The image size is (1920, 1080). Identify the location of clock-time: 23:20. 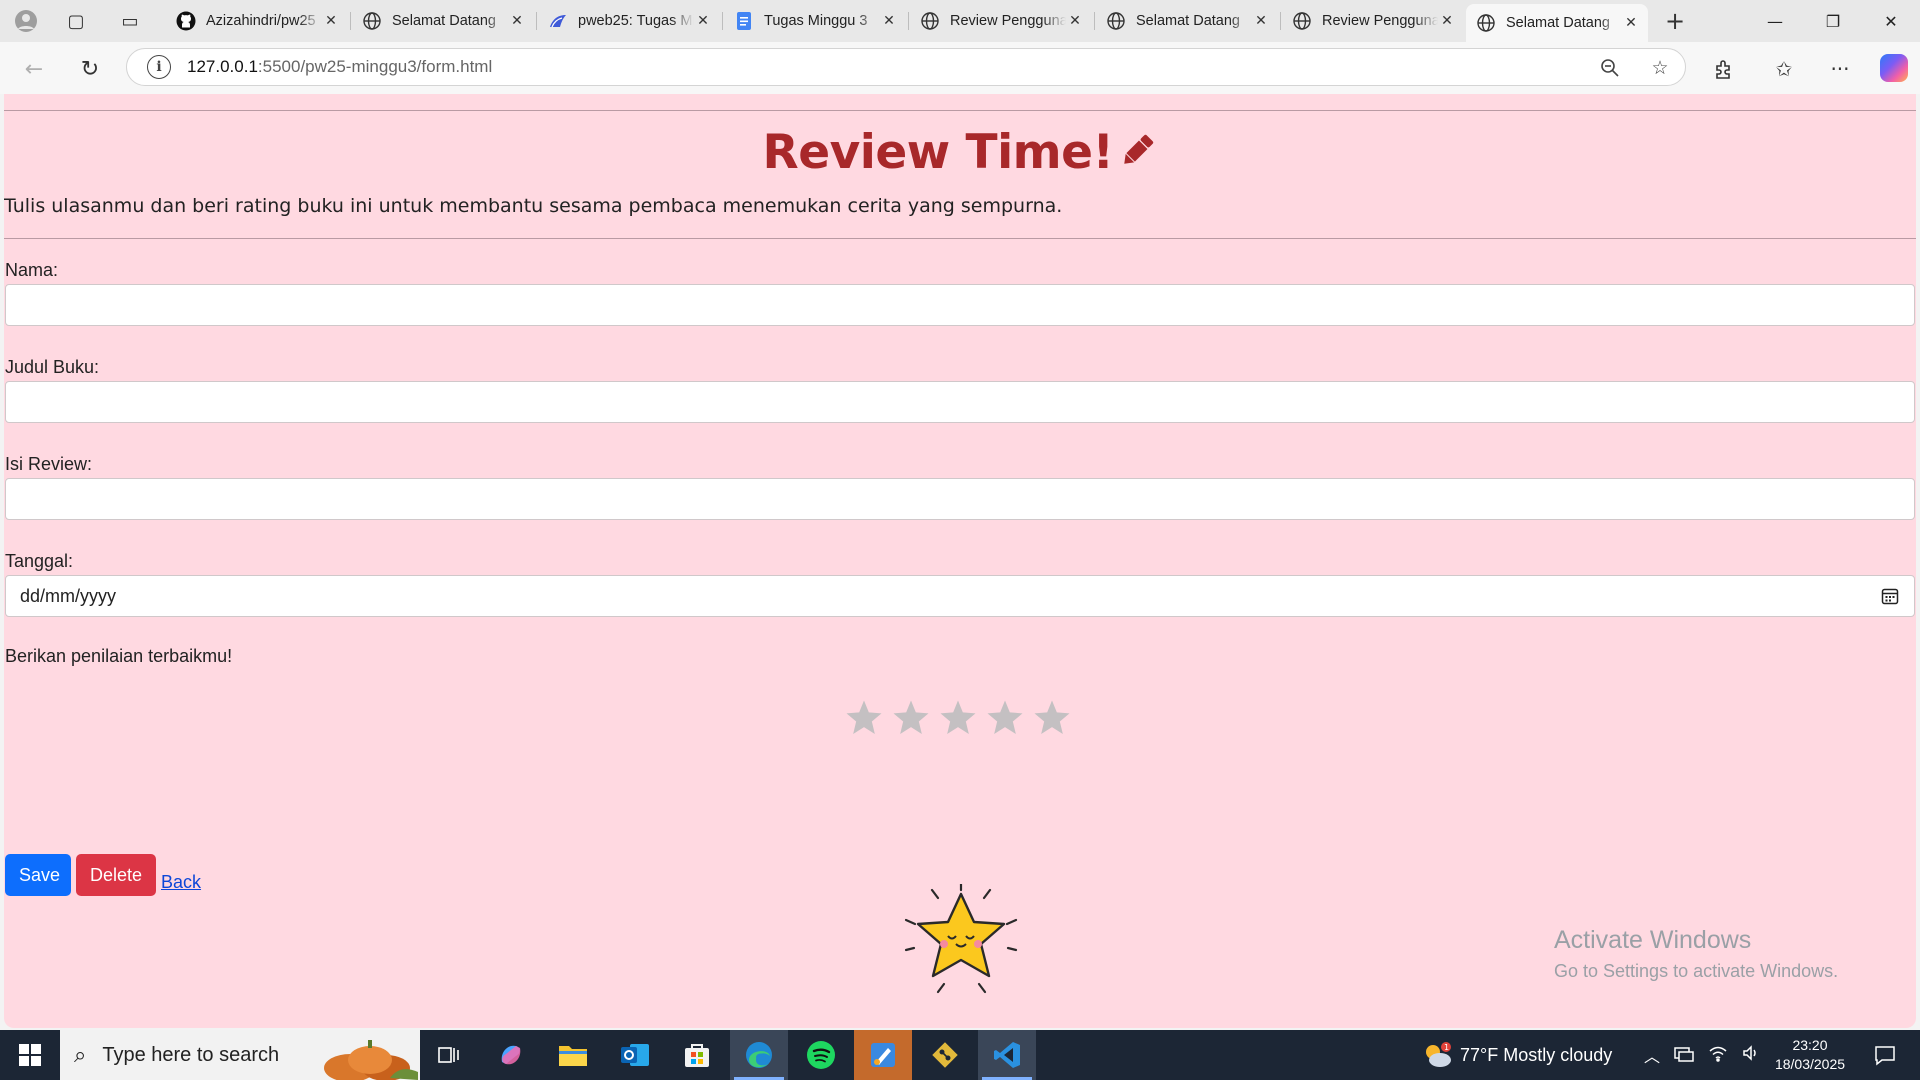
(1810, 1045).